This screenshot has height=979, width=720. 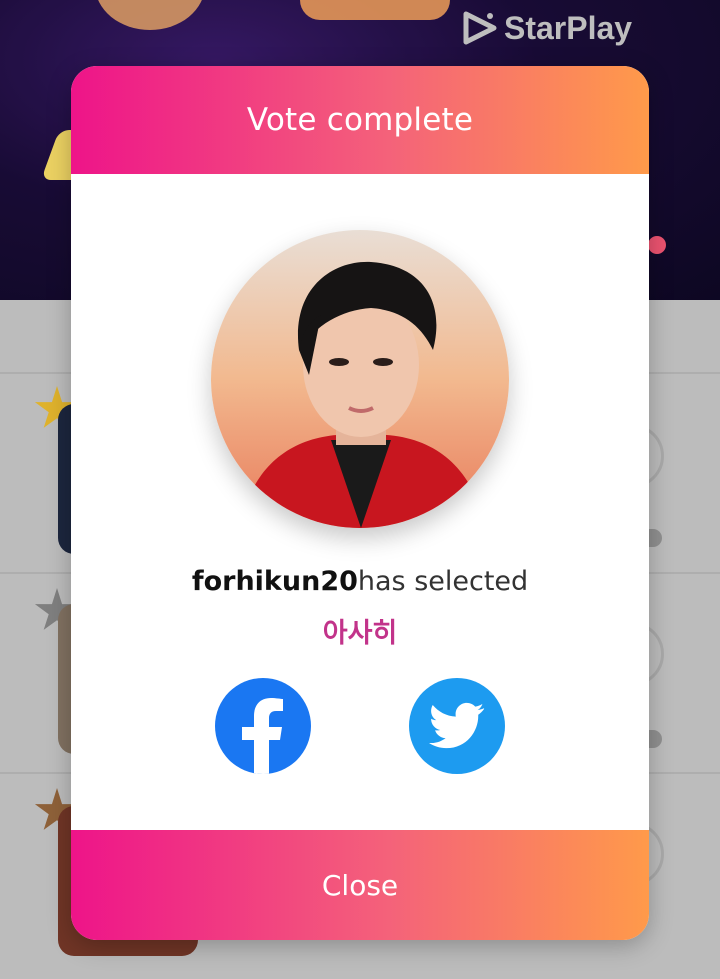 I want to click on candidate-photo, so click(x=360, y=379).